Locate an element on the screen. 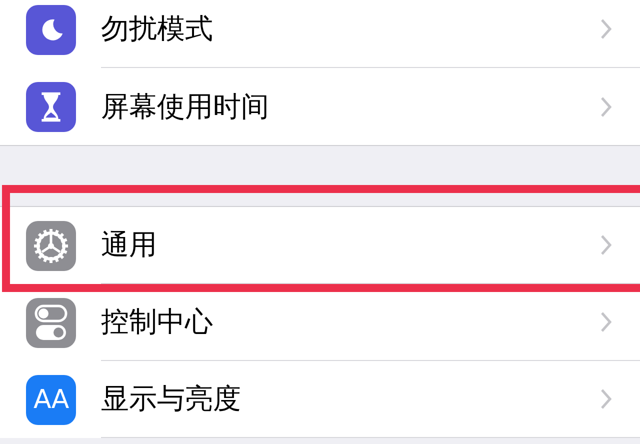  hourglass-icon is located at coordinates (51, 106).